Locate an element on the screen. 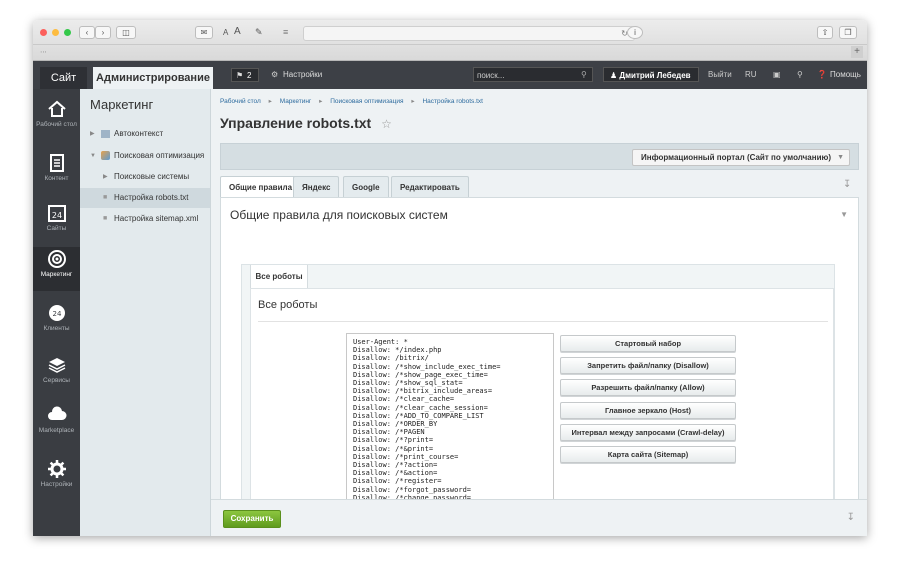 This screenshot has height=579, width=900. sitemap-button: Карта сайта (Sitemap) is located at coordinates (648, 454).